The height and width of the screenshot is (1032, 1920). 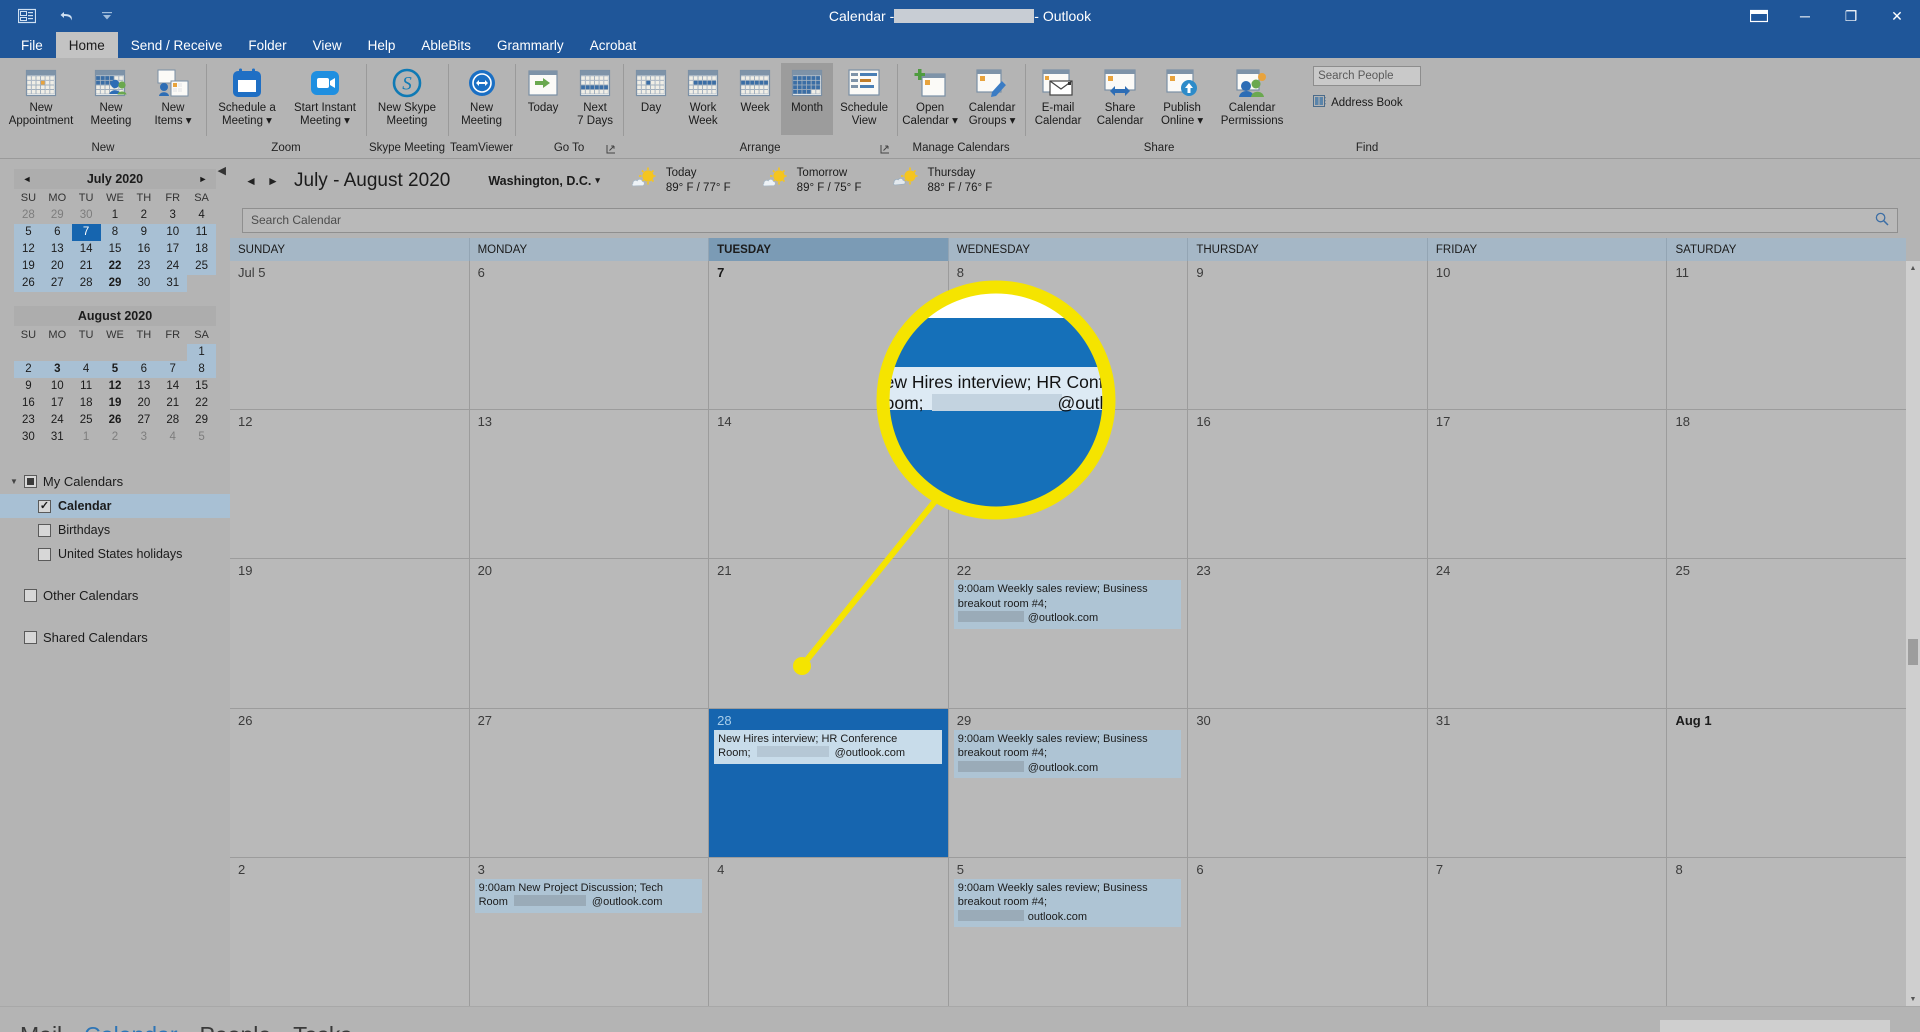 What do you see at coordinates (1786, 633) in the screenshot?
I see `calendar-day-cell: 25` at bounding box center [1786, 633].